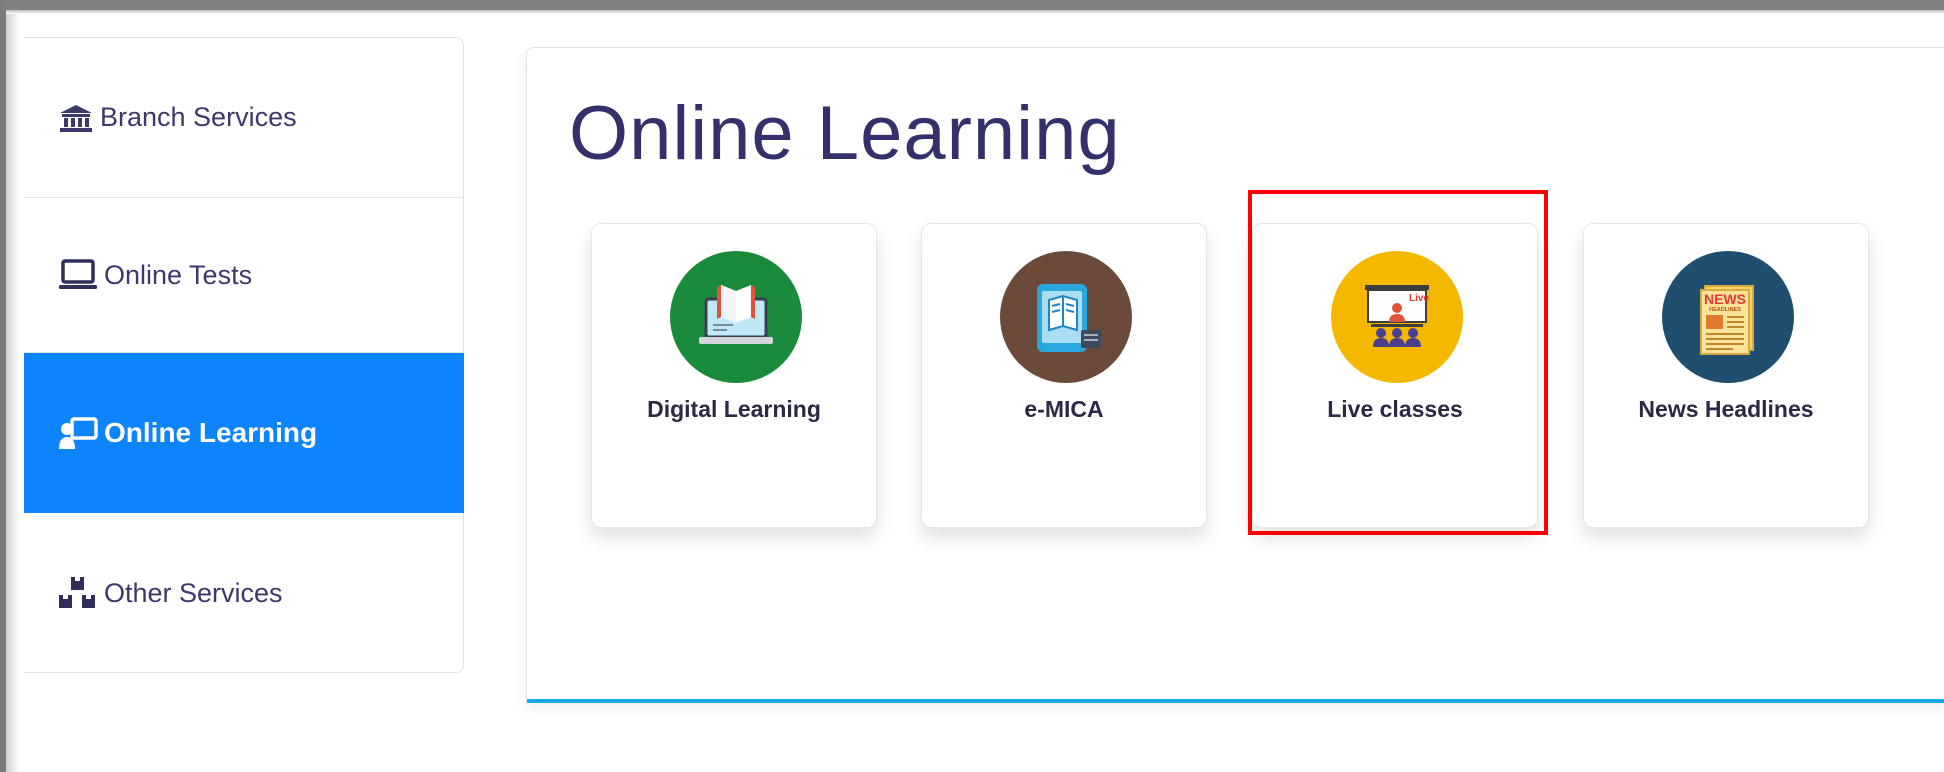 The image size is (1944, 772). I want to click on live-classroom-icon: Live, so click(1397, 317).